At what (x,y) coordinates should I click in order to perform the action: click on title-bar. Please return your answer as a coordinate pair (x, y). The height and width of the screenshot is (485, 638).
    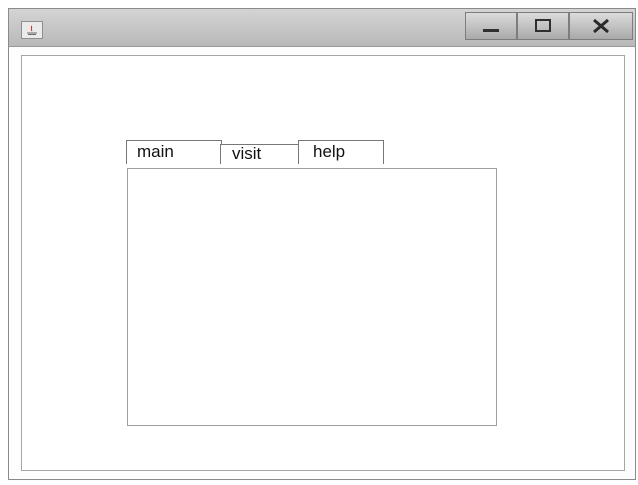
    Looking at the image, I should click on (322, 28).